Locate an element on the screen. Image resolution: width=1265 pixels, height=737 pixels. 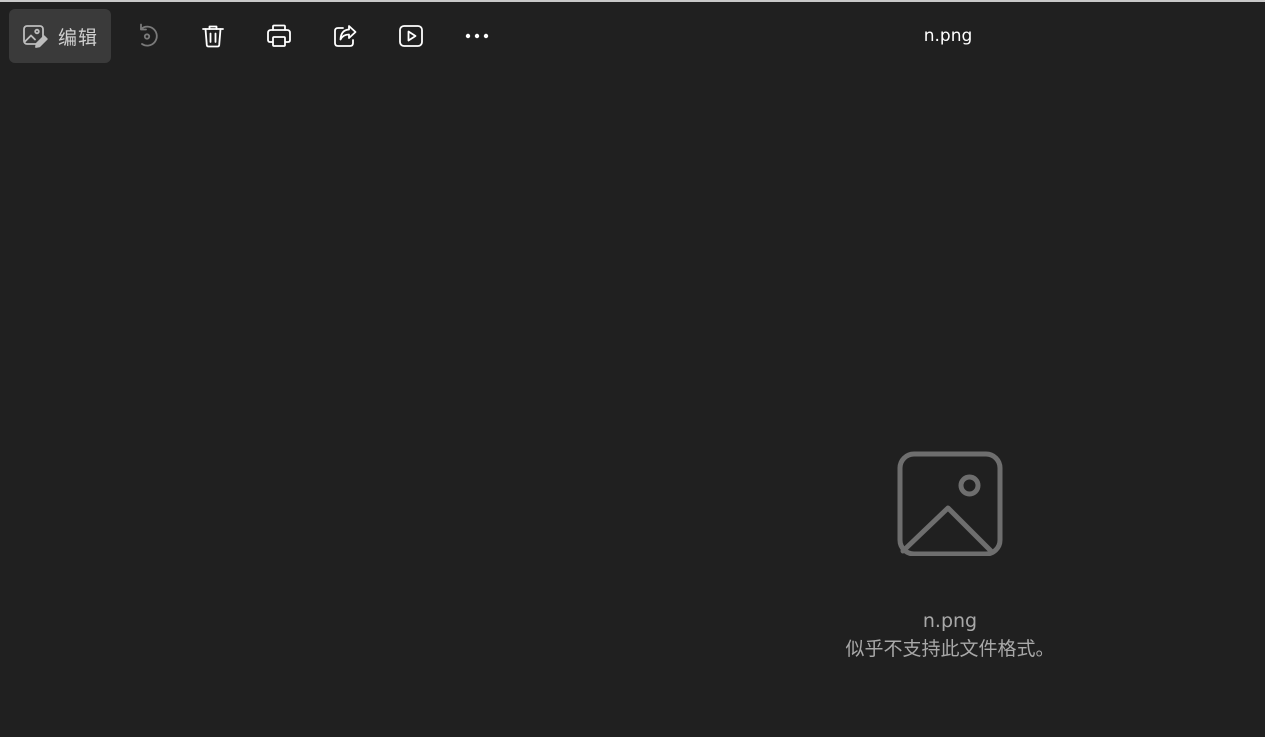
share-icon is located at coordinates (345, 36).